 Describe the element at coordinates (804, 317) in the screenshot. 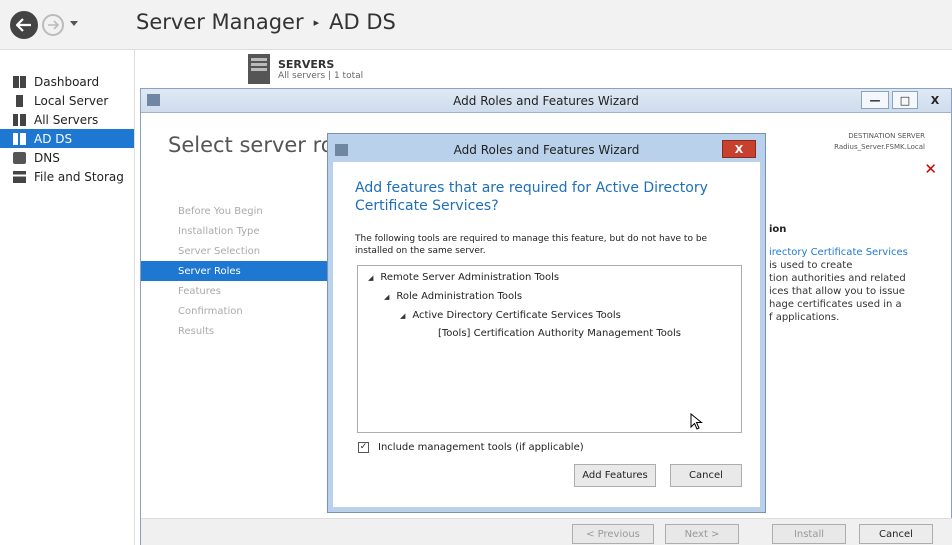

I see `description-line: f applications.` at that location.